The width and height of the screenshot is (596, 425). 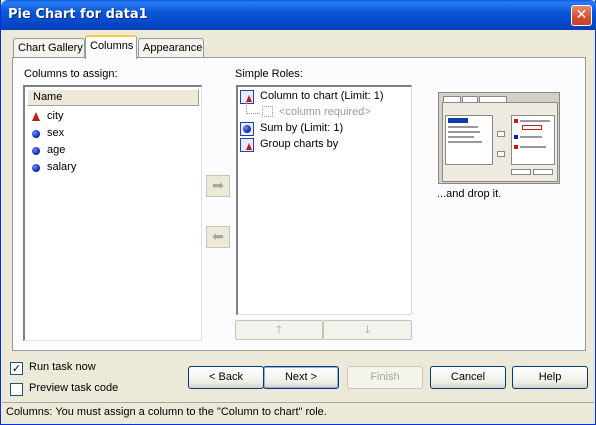 What do you see at coordinates (74, 388) in the screenshot?
I see `preview-task-code-label: Preview task code` at bounding box center [74, 388].